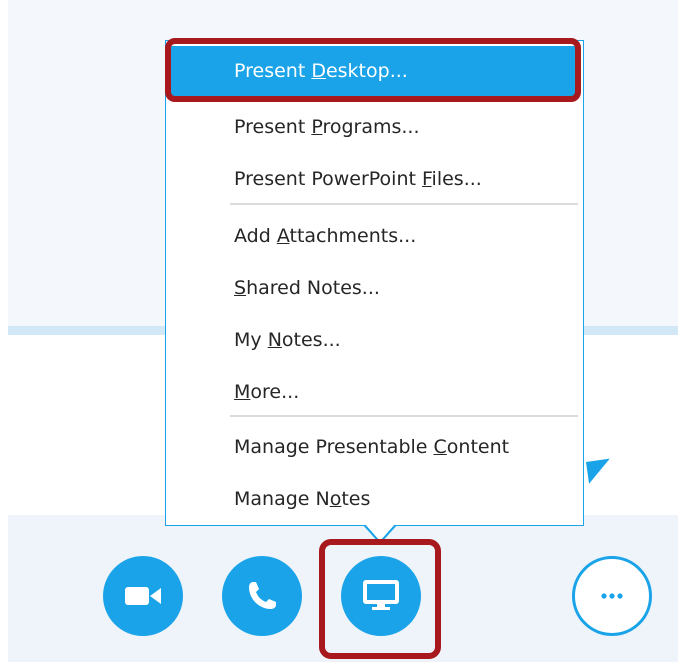  I want to click on present-button, so click(381, 596).